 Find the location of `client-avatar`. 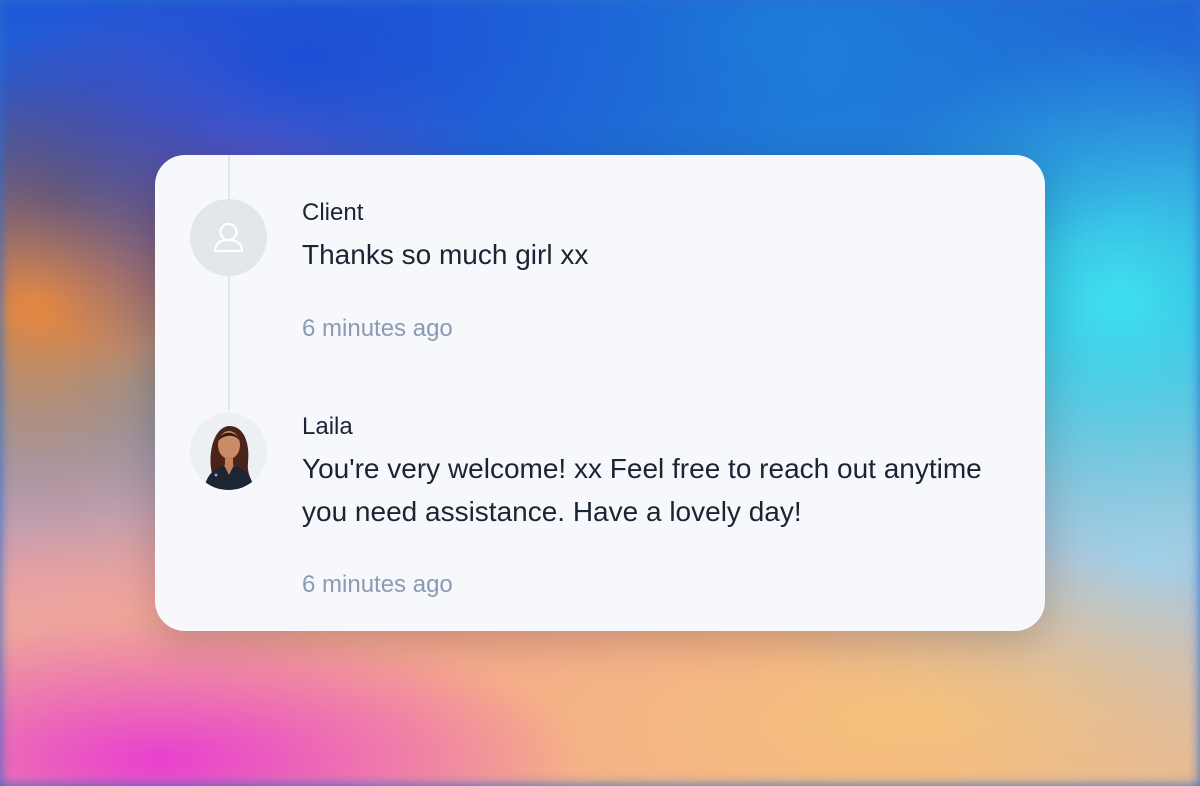

client-avatar is located at coordinates (228, 237).